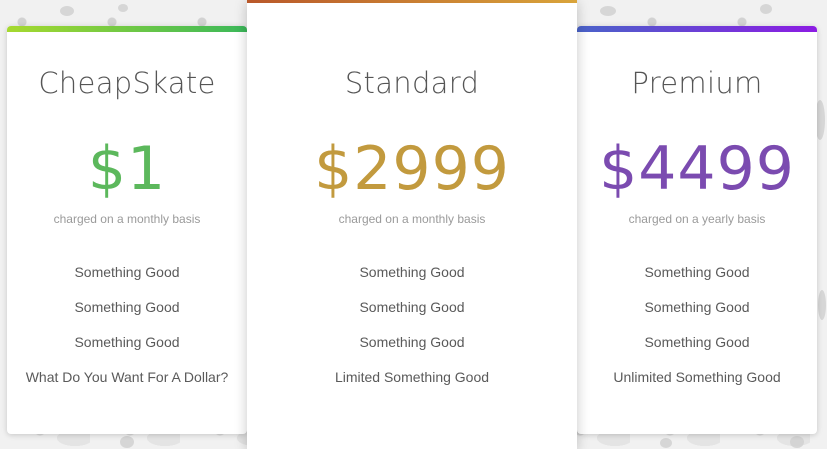 The height and width of the screenshot is (449, 827). What do you see at coordinates (697, 219) in the screenshot?
I see `billing-basis: charged on a yearly basis` at bounding box center [697, 219].